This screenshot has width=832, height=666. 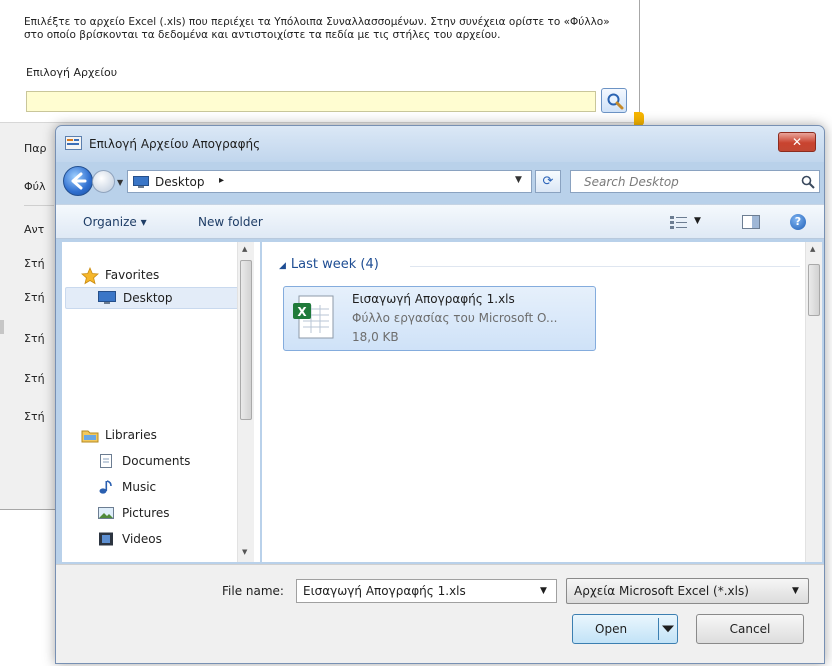 What do you see at coordinates (813, 402) in the screenshot?
I see `file-list-scrollbar: ▲` at bounding box center [813, 402].